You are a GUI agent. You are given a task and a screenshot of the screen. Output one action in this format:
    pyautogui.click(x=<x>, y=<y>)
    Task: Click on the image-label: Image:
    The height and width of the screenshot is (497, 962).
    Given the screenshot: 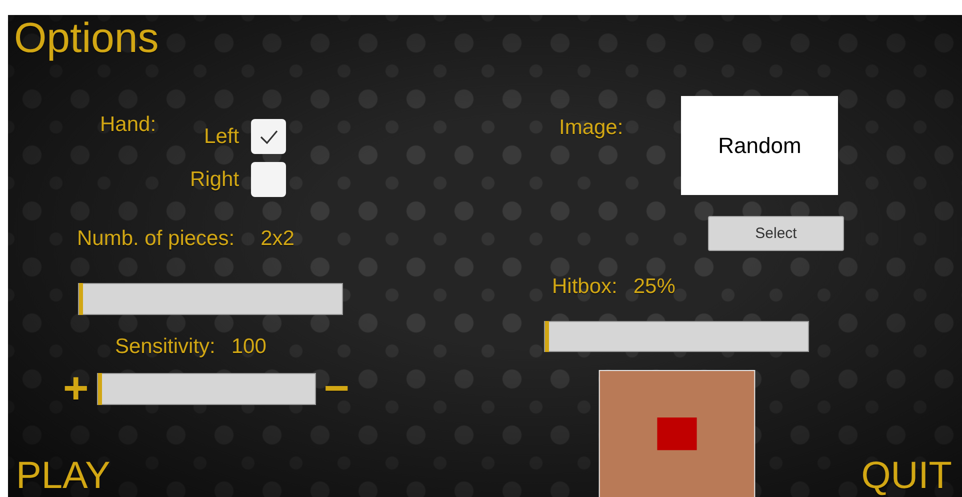 What is the action you would take?
    pyautogui.click(x=591, y=128)
    